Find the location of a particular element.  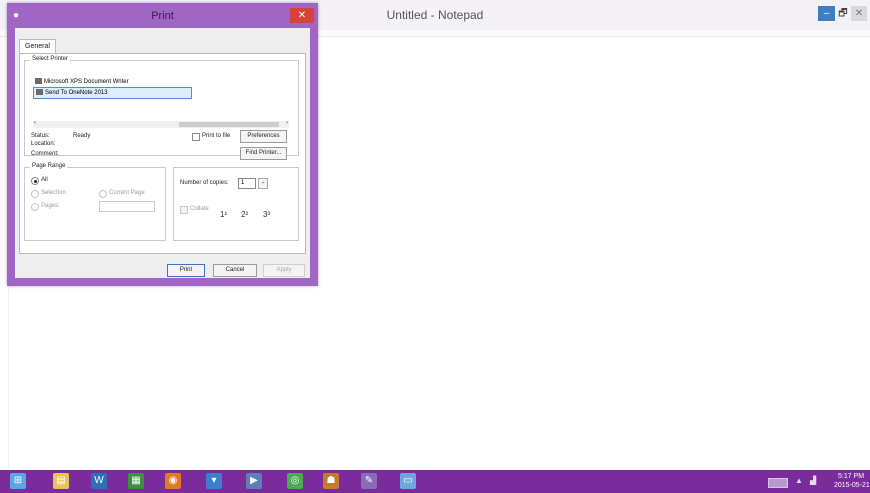

location-label: Location: is located at coordinates (43, 144).